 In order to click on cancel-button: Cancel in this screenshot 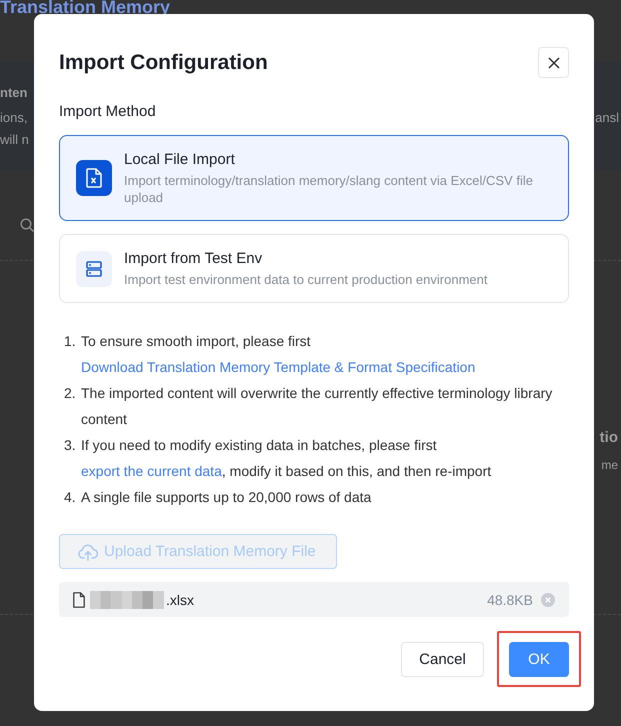, I will do `click(442, 659)`.